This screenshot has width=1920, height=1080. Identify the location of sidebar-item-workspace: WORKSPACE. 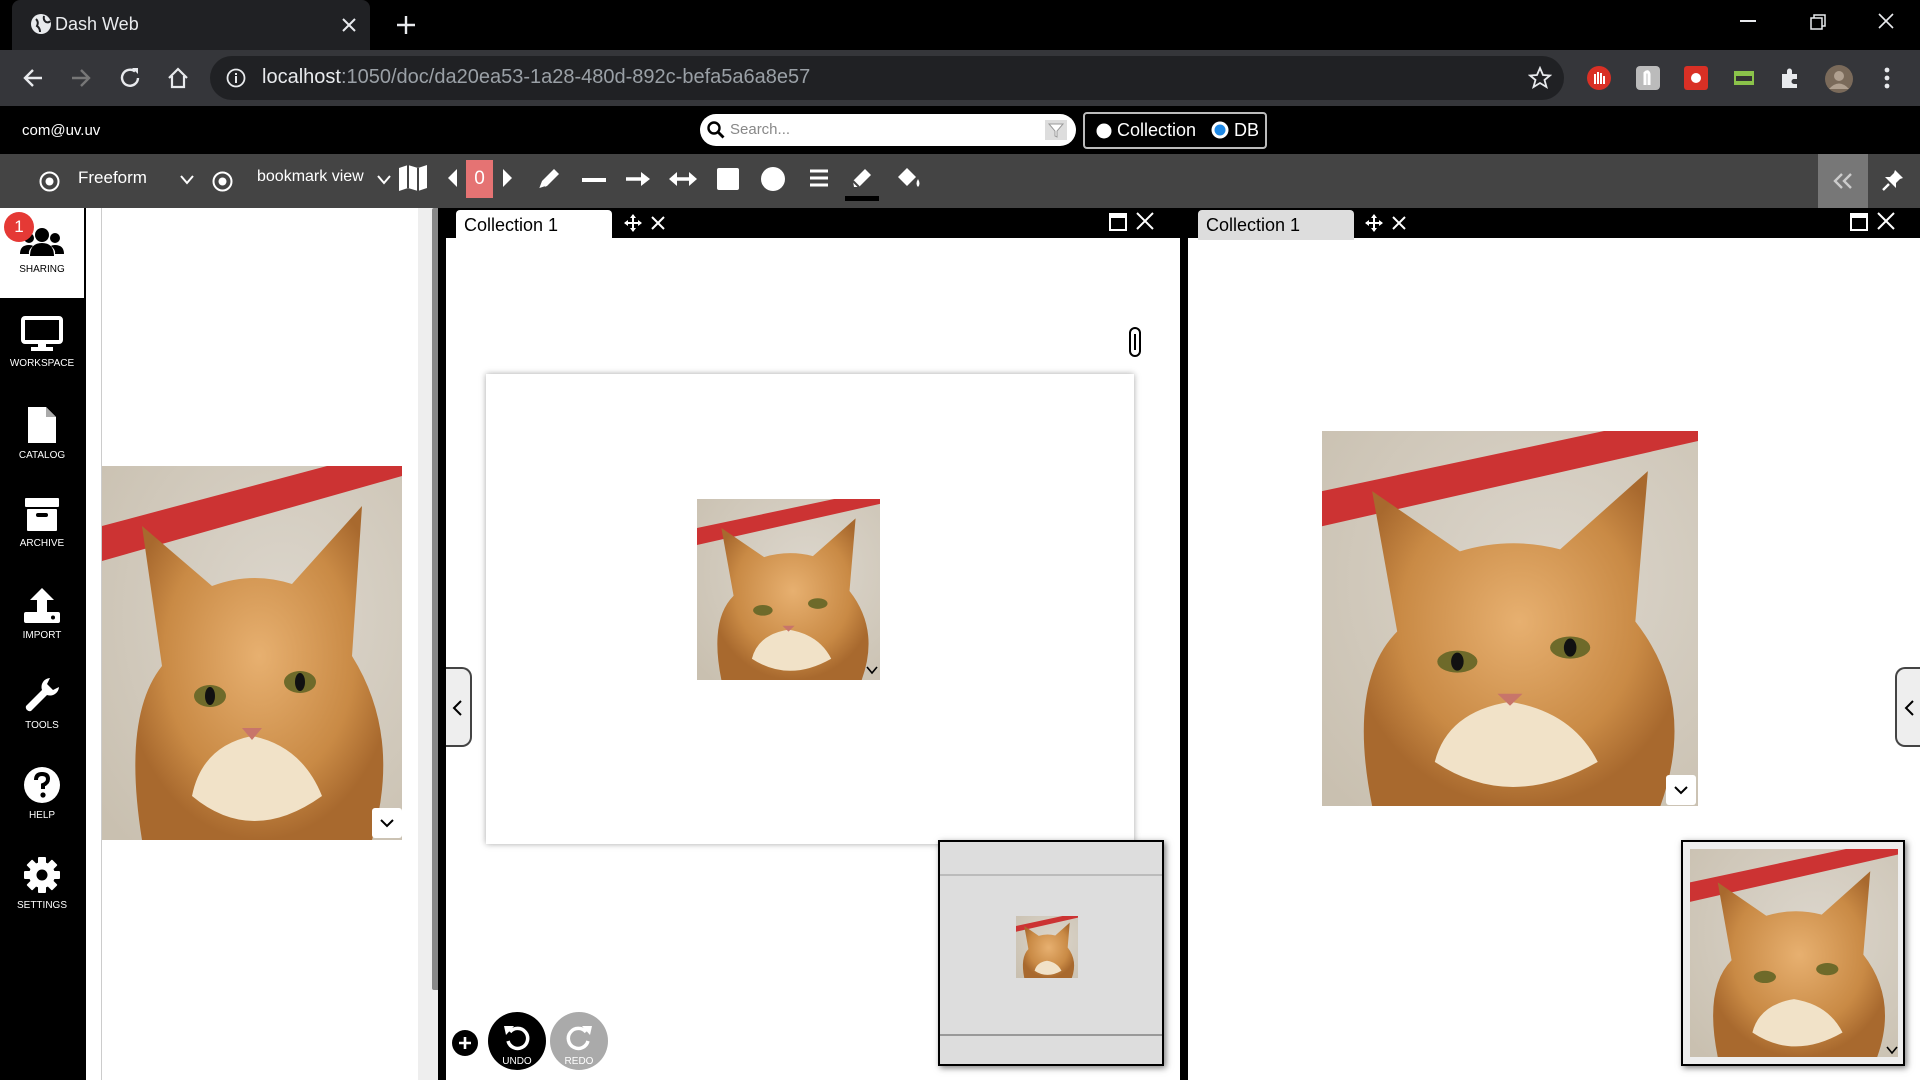
(42, 343).